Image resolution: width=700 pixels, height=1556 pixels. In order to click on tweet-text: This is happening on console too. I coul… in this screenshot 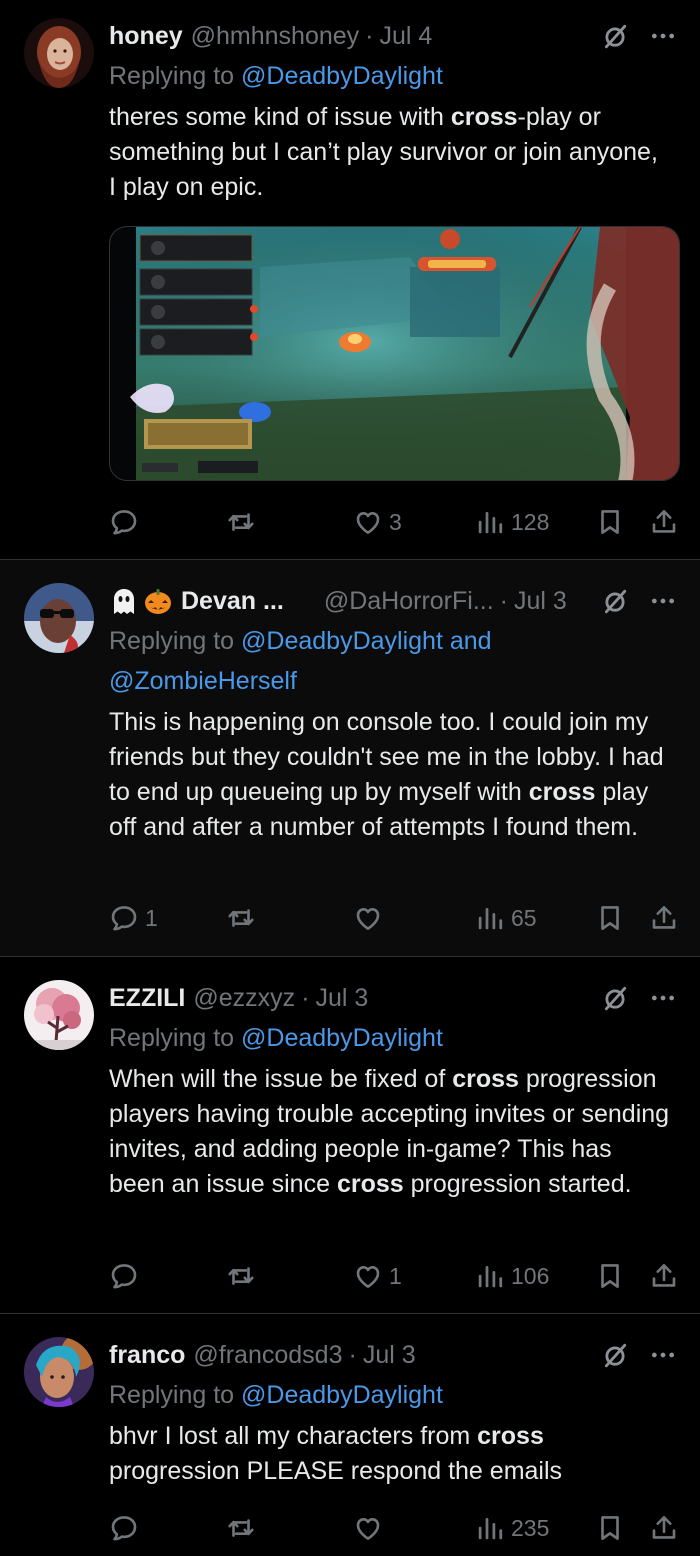, I will do `click(389, 775)`.